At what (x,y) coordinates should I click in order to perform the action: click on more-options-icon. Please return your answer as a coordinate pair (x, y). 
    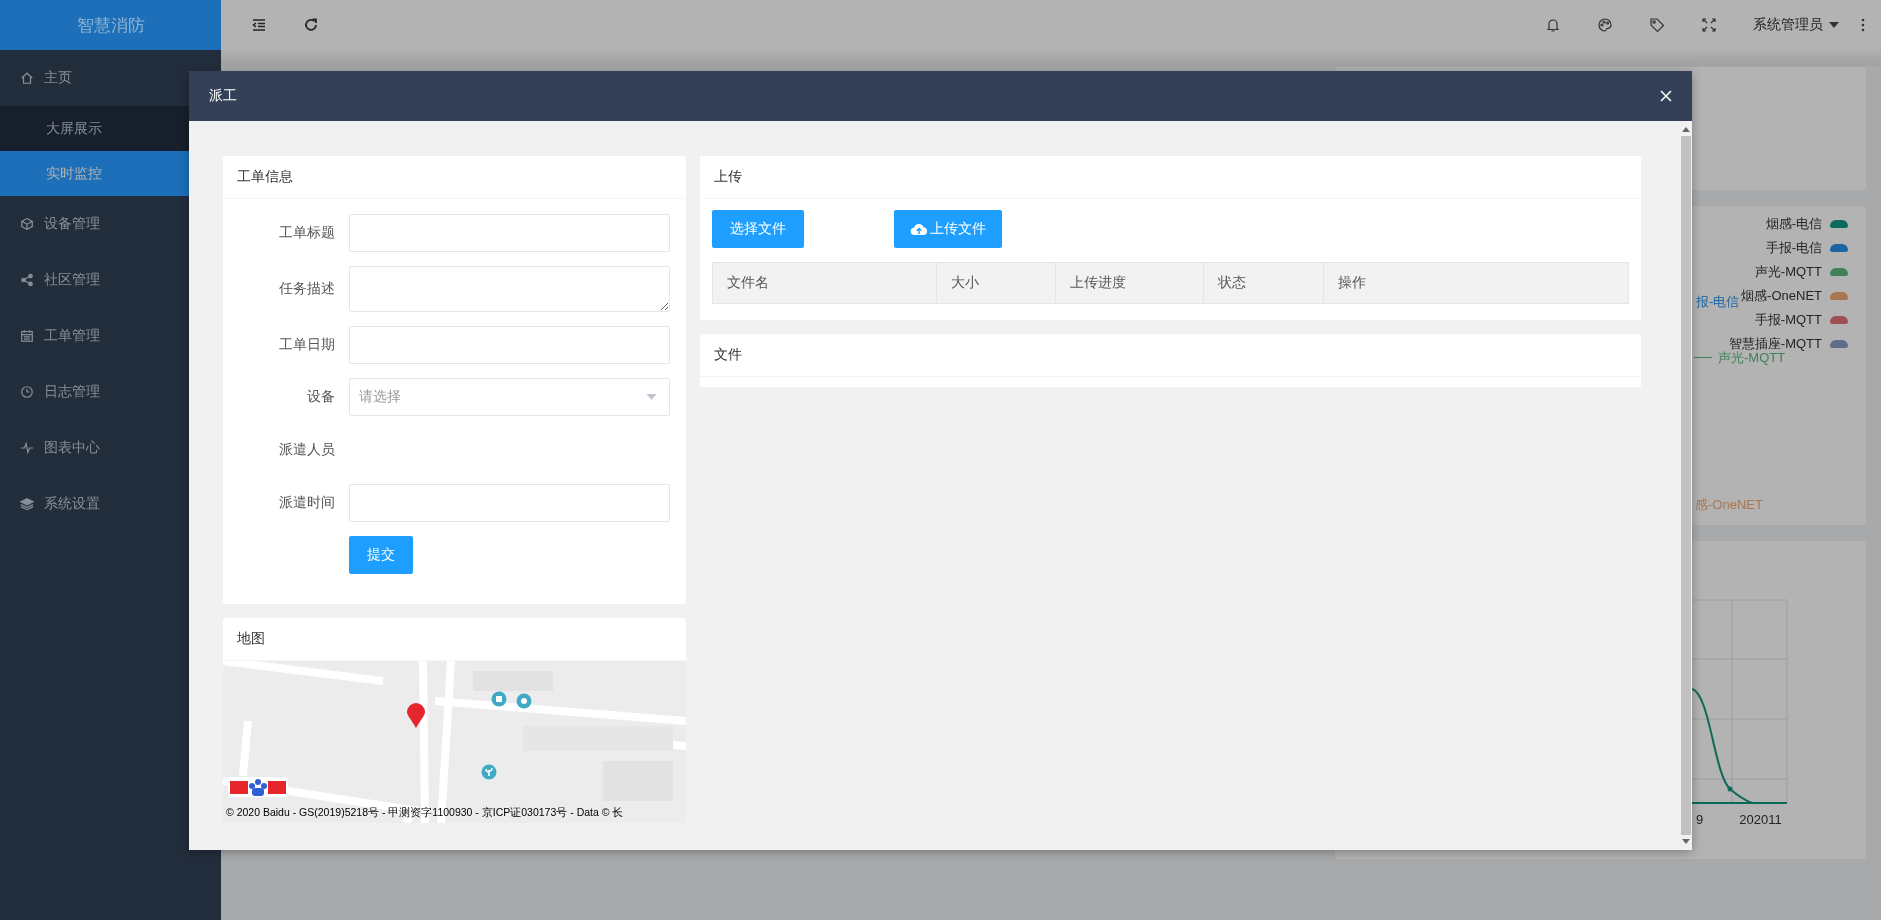
    Looking at the image, I should click on (1863, 25).